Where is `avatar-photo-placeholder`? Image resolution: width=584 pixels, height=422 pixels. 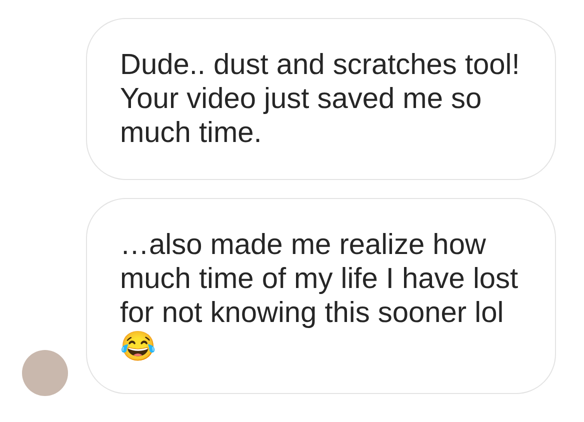
avatar-photo-placeholder is located at coordinates (45, 373).